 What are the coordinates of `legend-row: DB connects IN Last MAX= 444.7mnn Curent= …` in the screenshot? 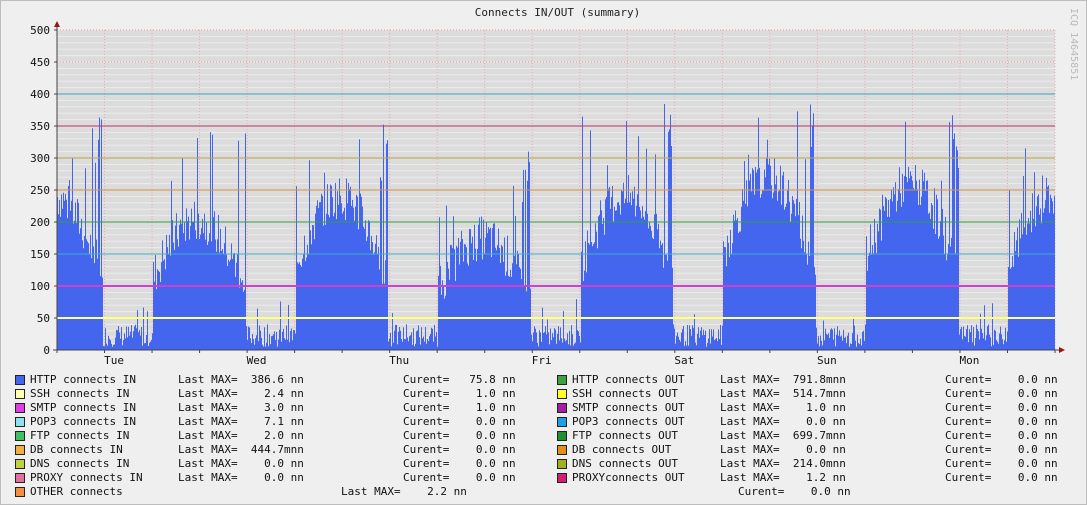 It's located at (543, 450).